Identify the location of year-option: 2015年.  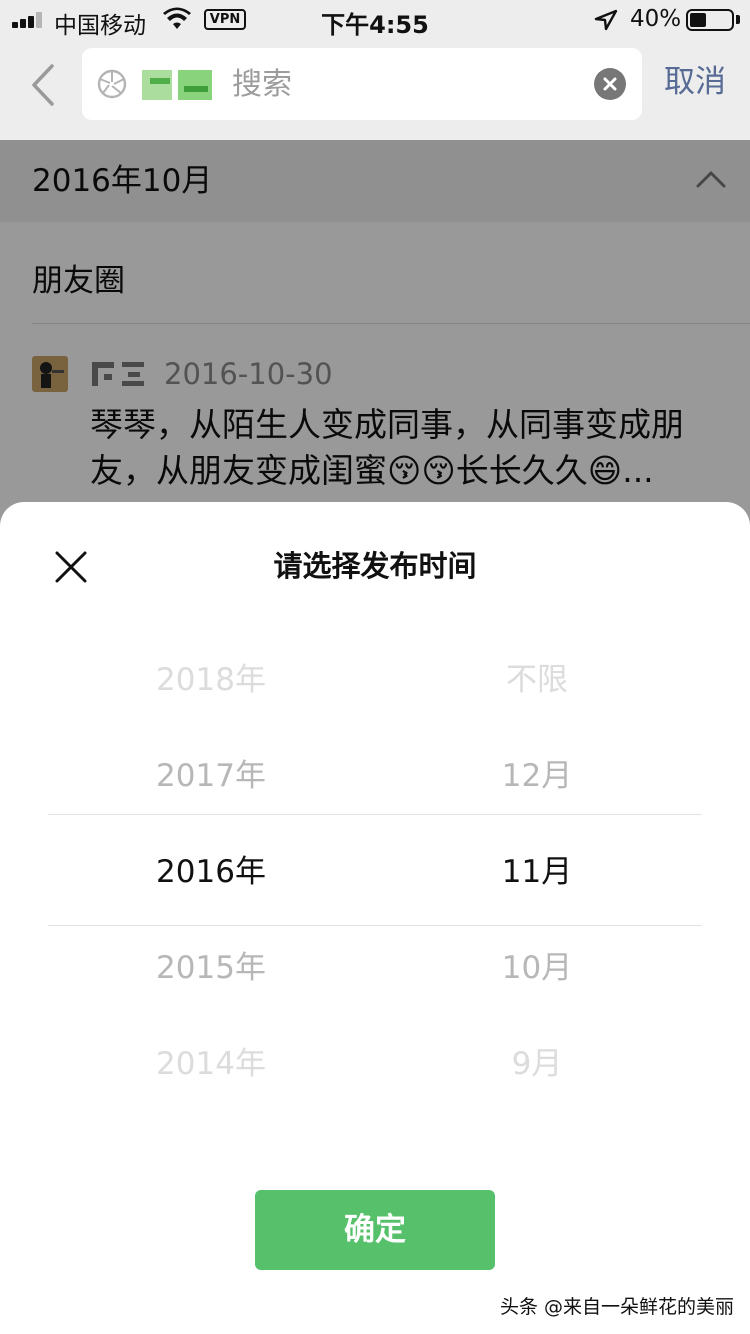
(211, 968).